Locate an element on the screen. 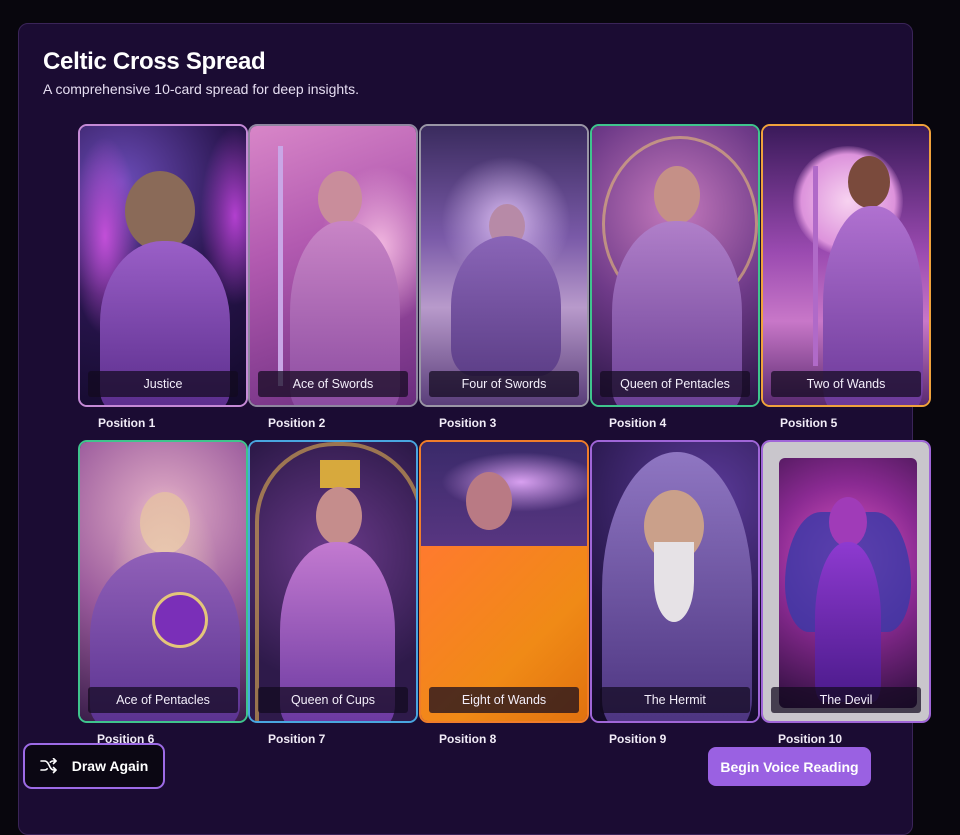 This screenshot has height=835, width=960. card-name: Eight of Wands is located at coordinates (504, 700).